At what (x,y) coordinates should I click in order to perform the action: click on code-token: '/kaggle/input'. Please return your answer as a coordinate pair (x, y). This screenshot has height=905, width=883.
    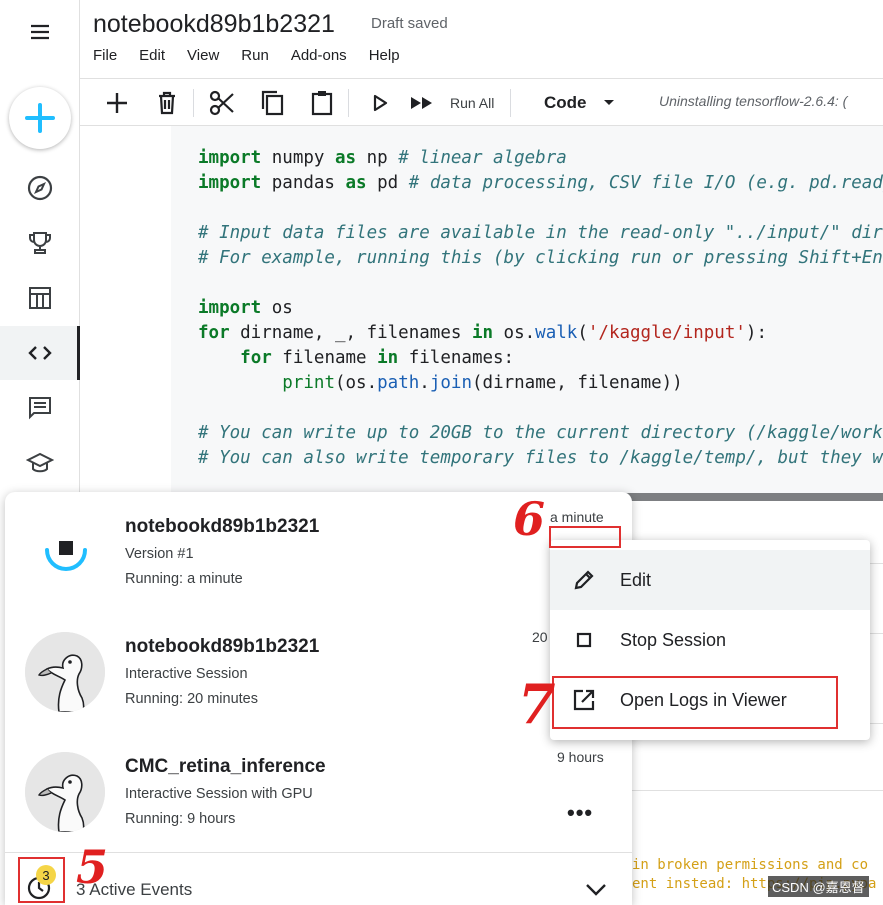
    Looking at the image, I should click on (666, 333).